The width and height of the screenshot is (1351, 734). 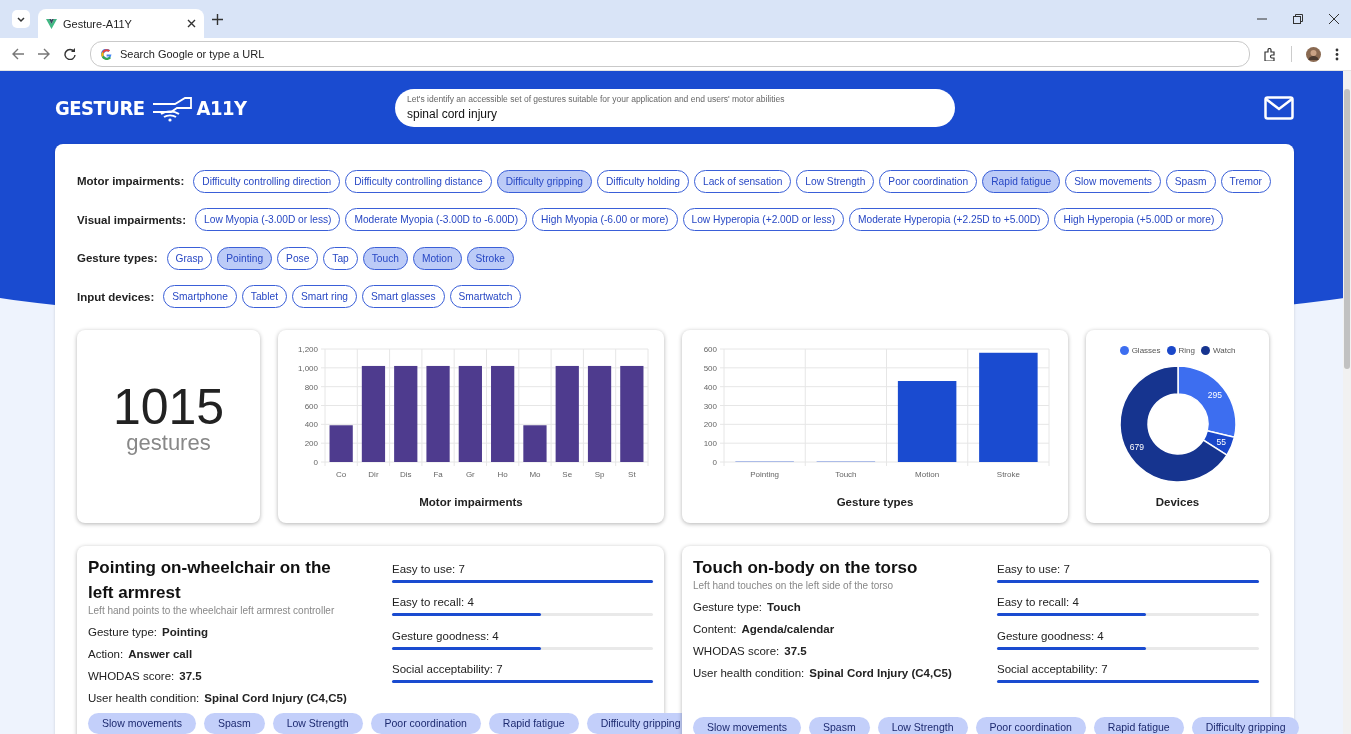 I want to click on chart-title: Gesture types, so click(x=875, y=501).